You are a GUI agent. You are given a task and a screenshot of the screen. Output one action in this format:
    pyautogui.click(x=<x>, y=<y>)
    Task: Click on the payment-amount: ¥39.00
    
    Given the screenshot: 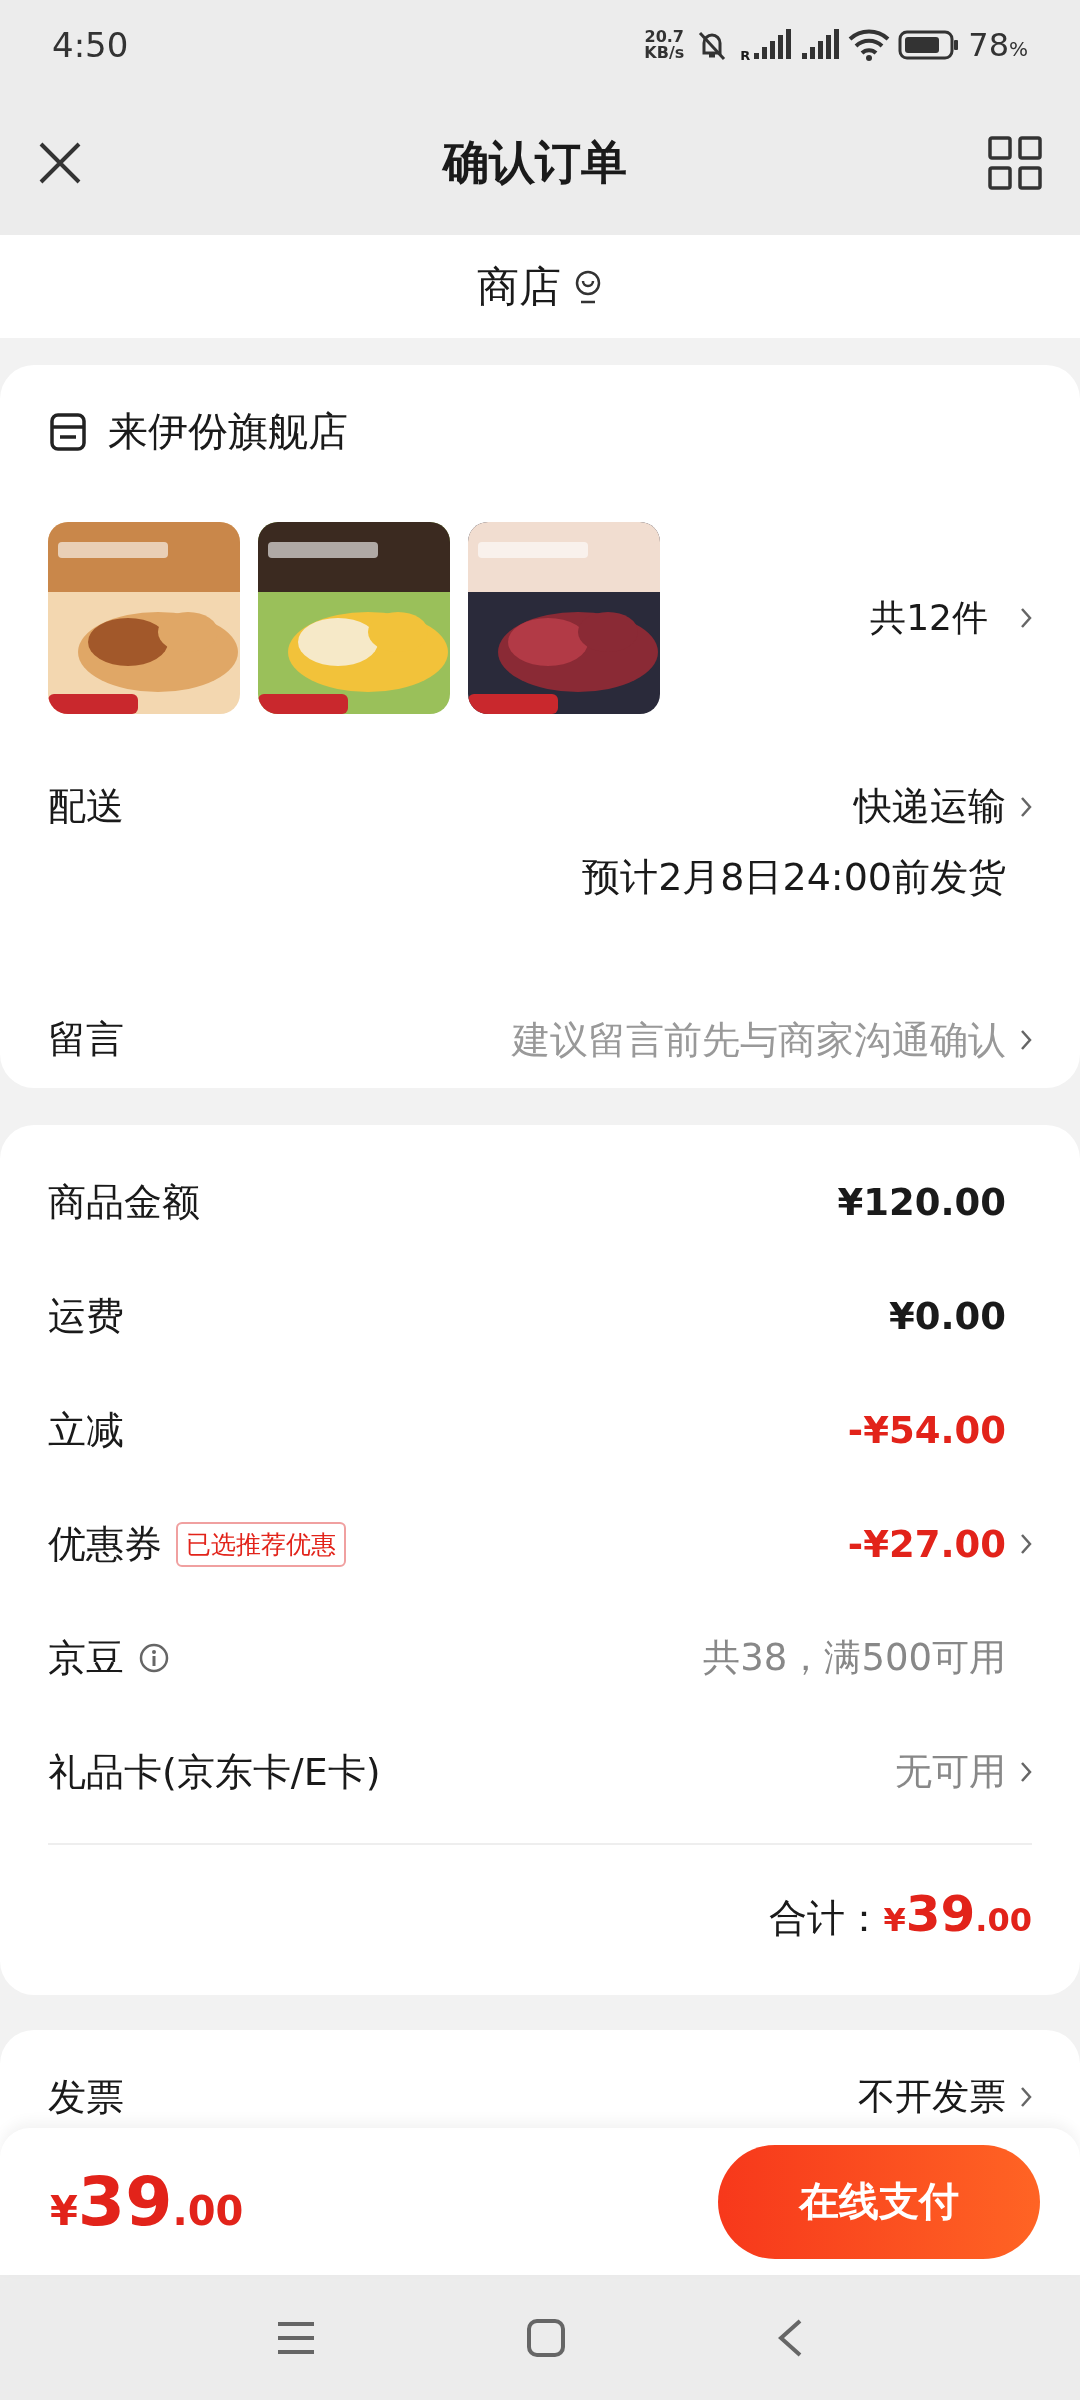 What is the action you would take?
    pyautogui.click(x=147, y=2201)
    